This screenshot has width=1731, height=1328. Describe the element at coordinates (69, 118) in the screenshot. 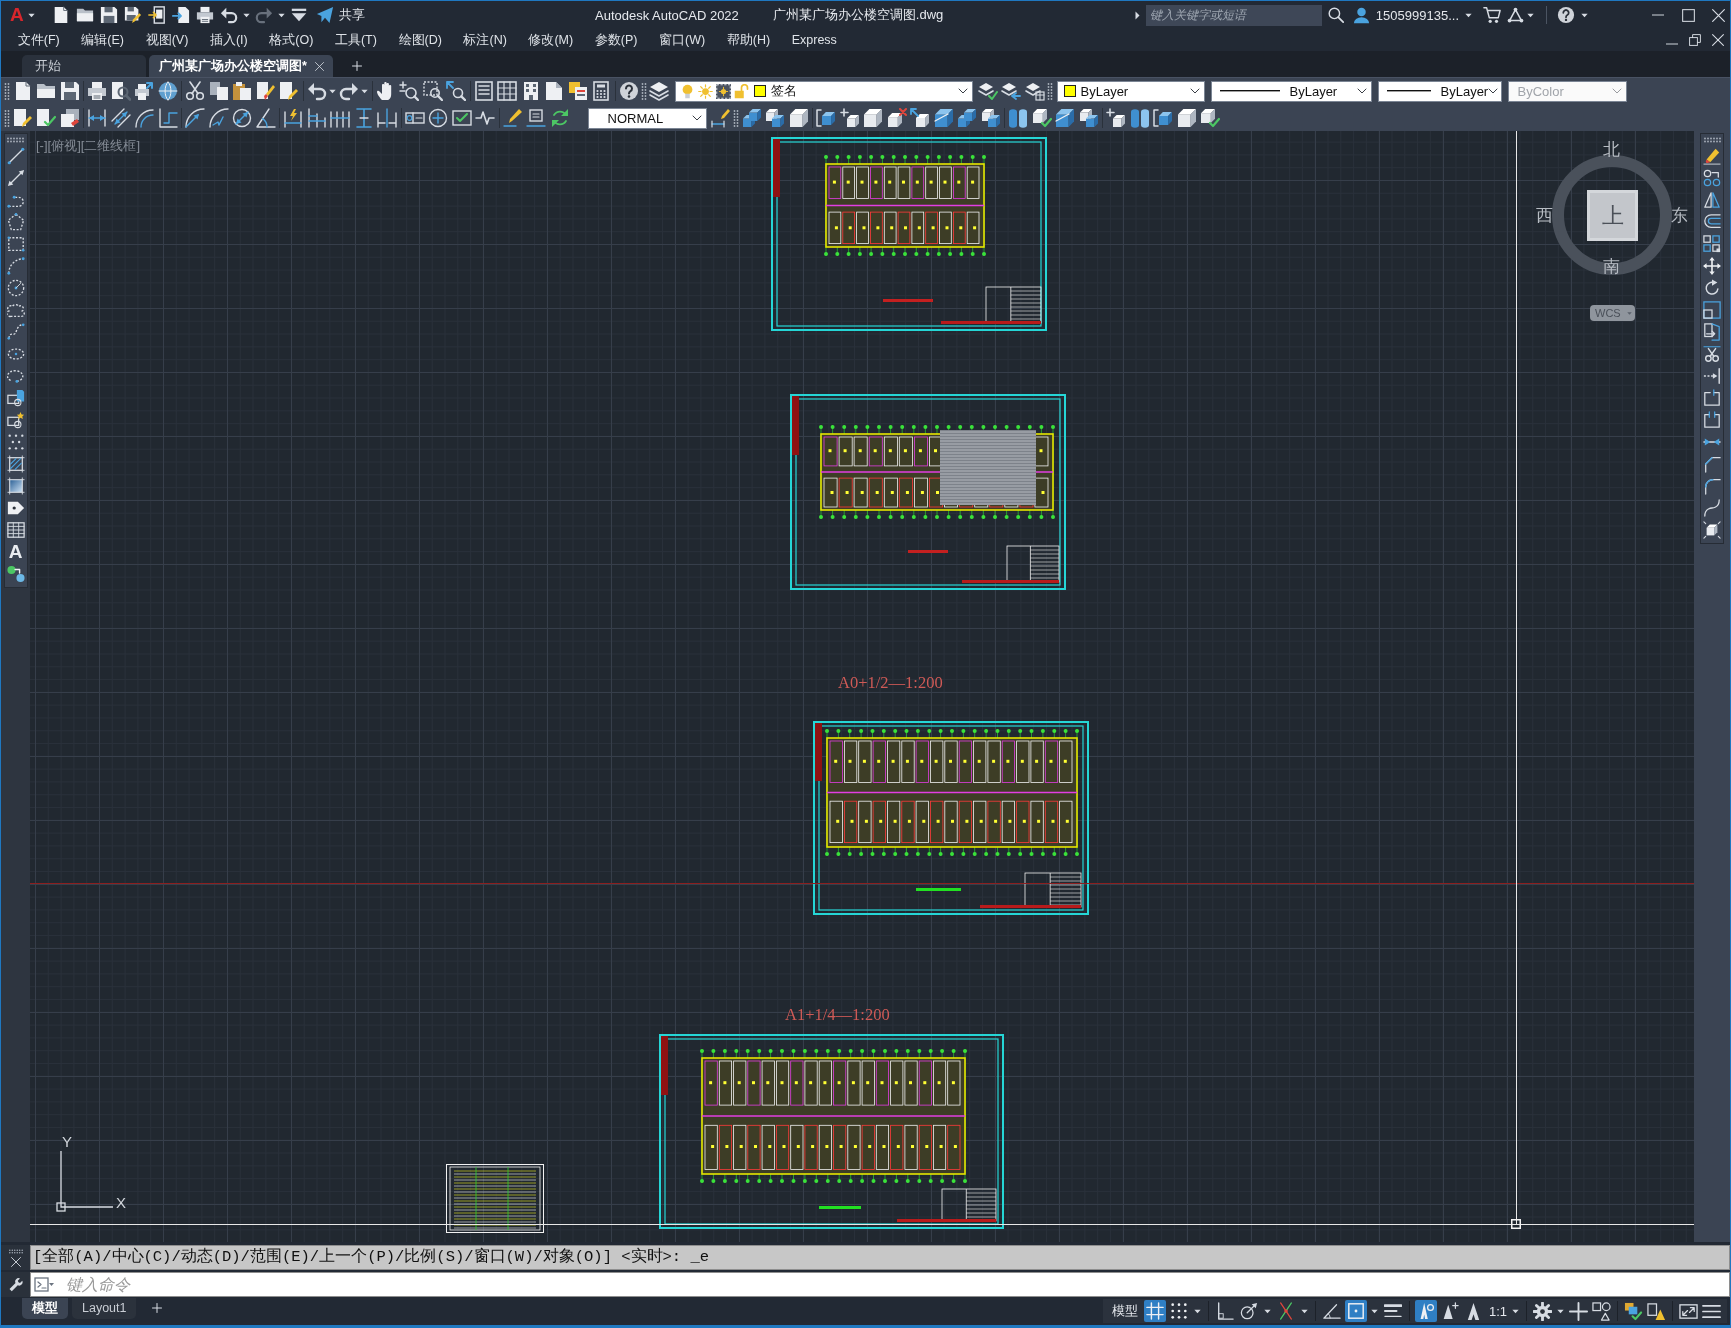

I see `stacked-sheets-icon` at that location.